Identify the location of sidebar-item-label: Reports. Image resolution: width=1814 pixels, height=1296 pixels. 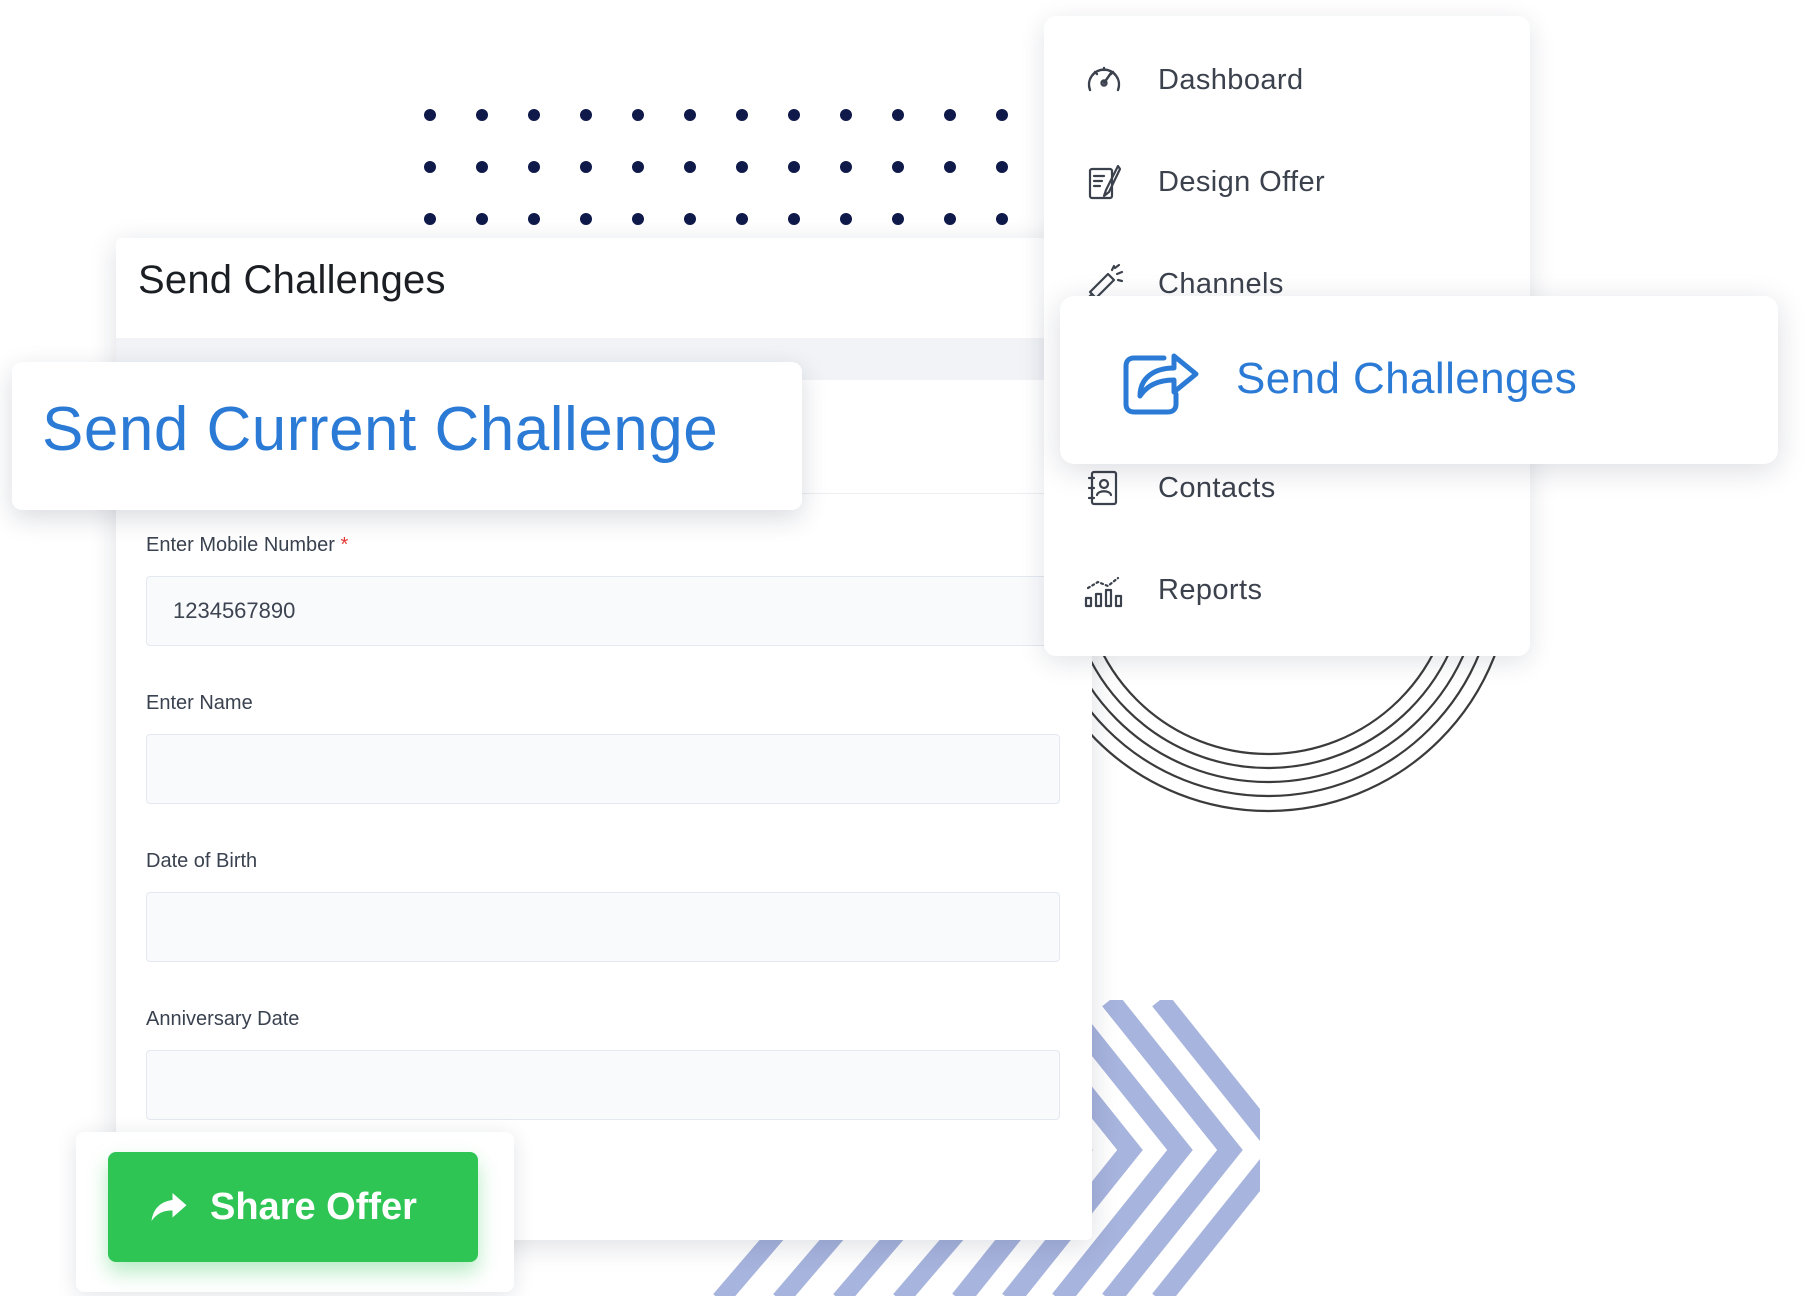
(1210, 589).